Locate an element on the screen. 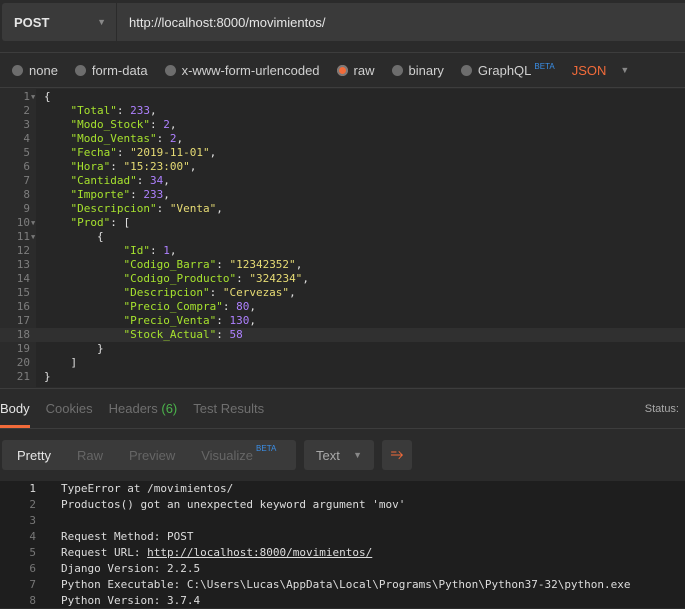 This screenshot has height=609, width=685. radio-label: form-data is located at coordinates (119, 70).